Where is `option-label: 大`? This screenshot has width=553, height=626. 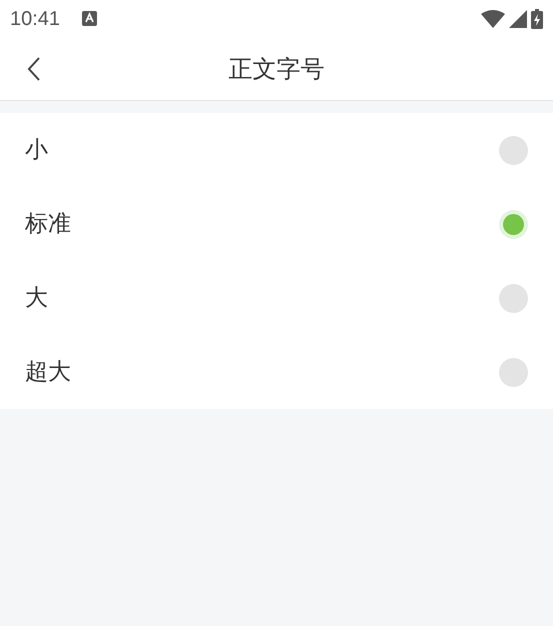
option-label: 大 is located at coordinates (36, 298).